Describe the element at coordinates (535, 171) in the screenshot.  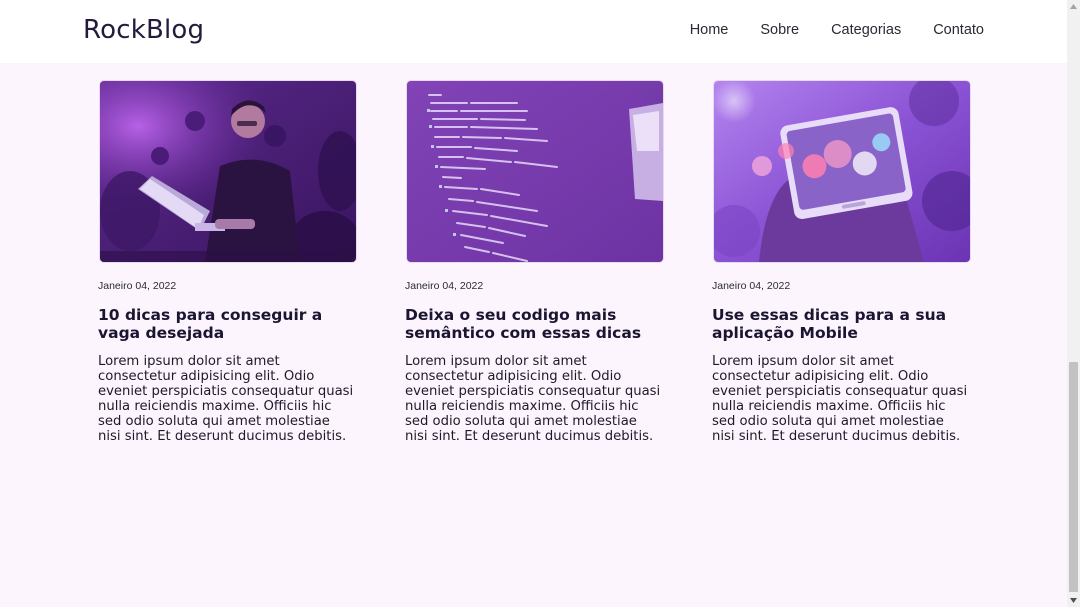
I see `post-thumbnail-code-screen` at that location.